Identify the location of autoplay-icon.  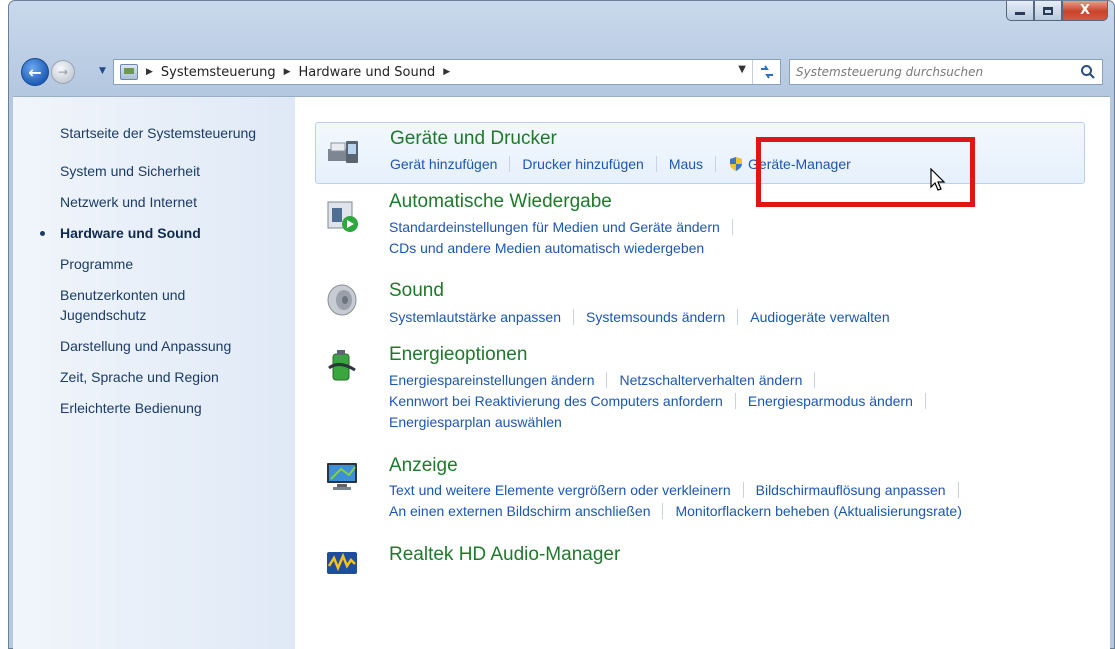
(342, 216).